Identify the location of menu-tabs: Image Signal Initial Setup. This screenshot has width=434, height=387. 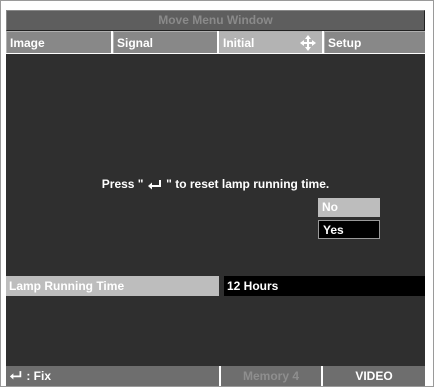
(215, 48).